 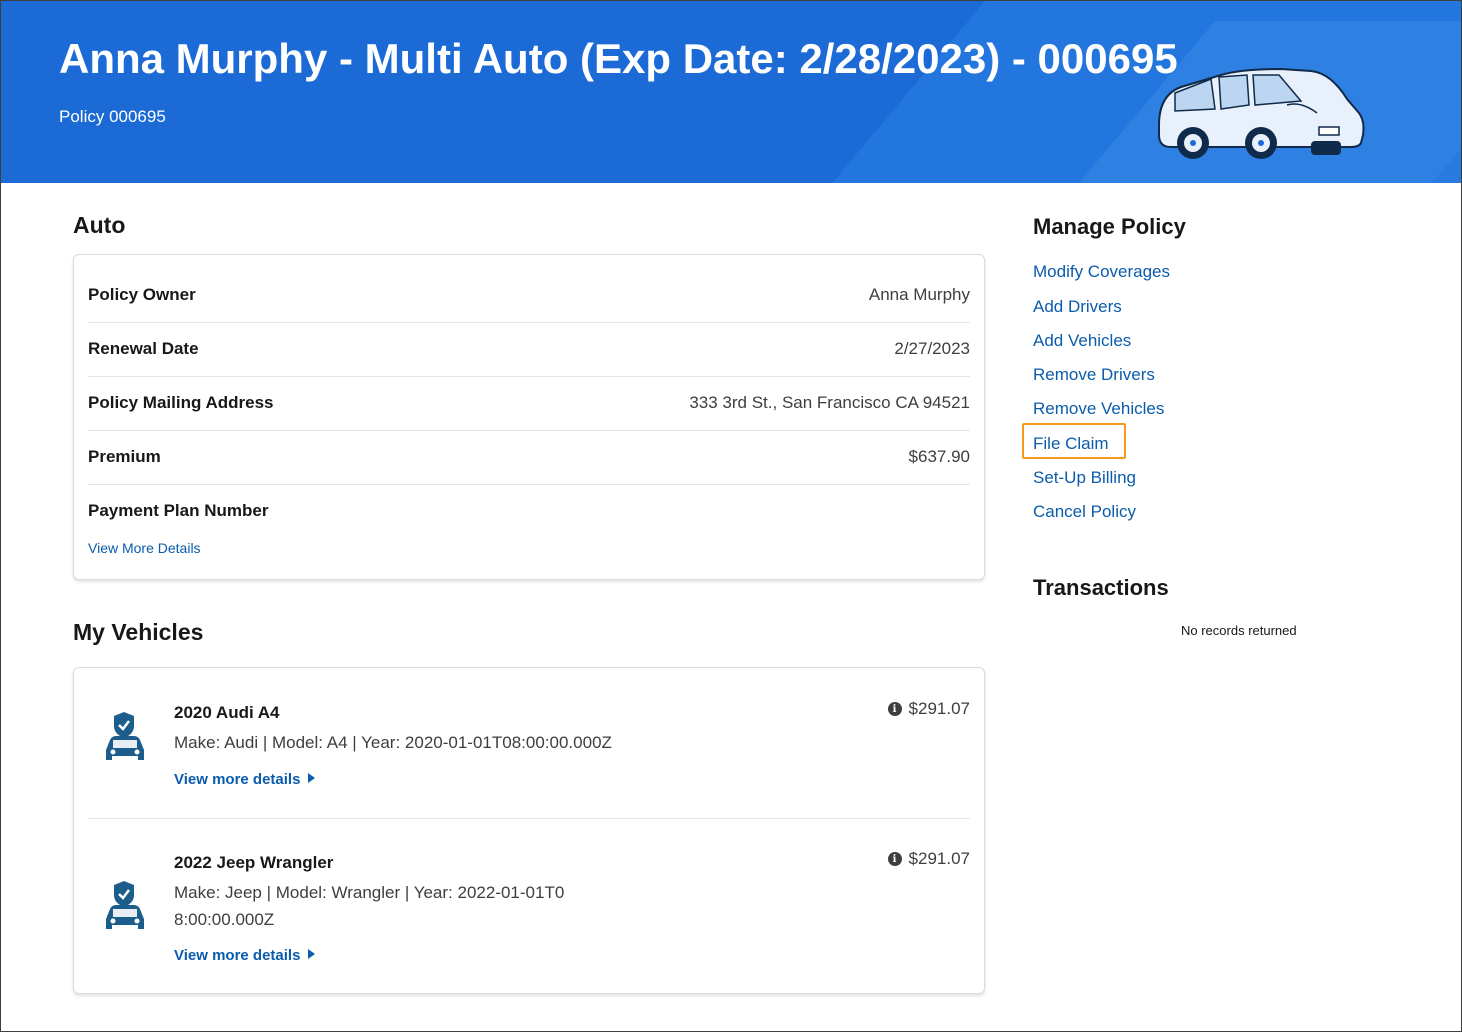 I want to click on add-vehicles-link: Add Vehicles, so click(x=1082, y=341).